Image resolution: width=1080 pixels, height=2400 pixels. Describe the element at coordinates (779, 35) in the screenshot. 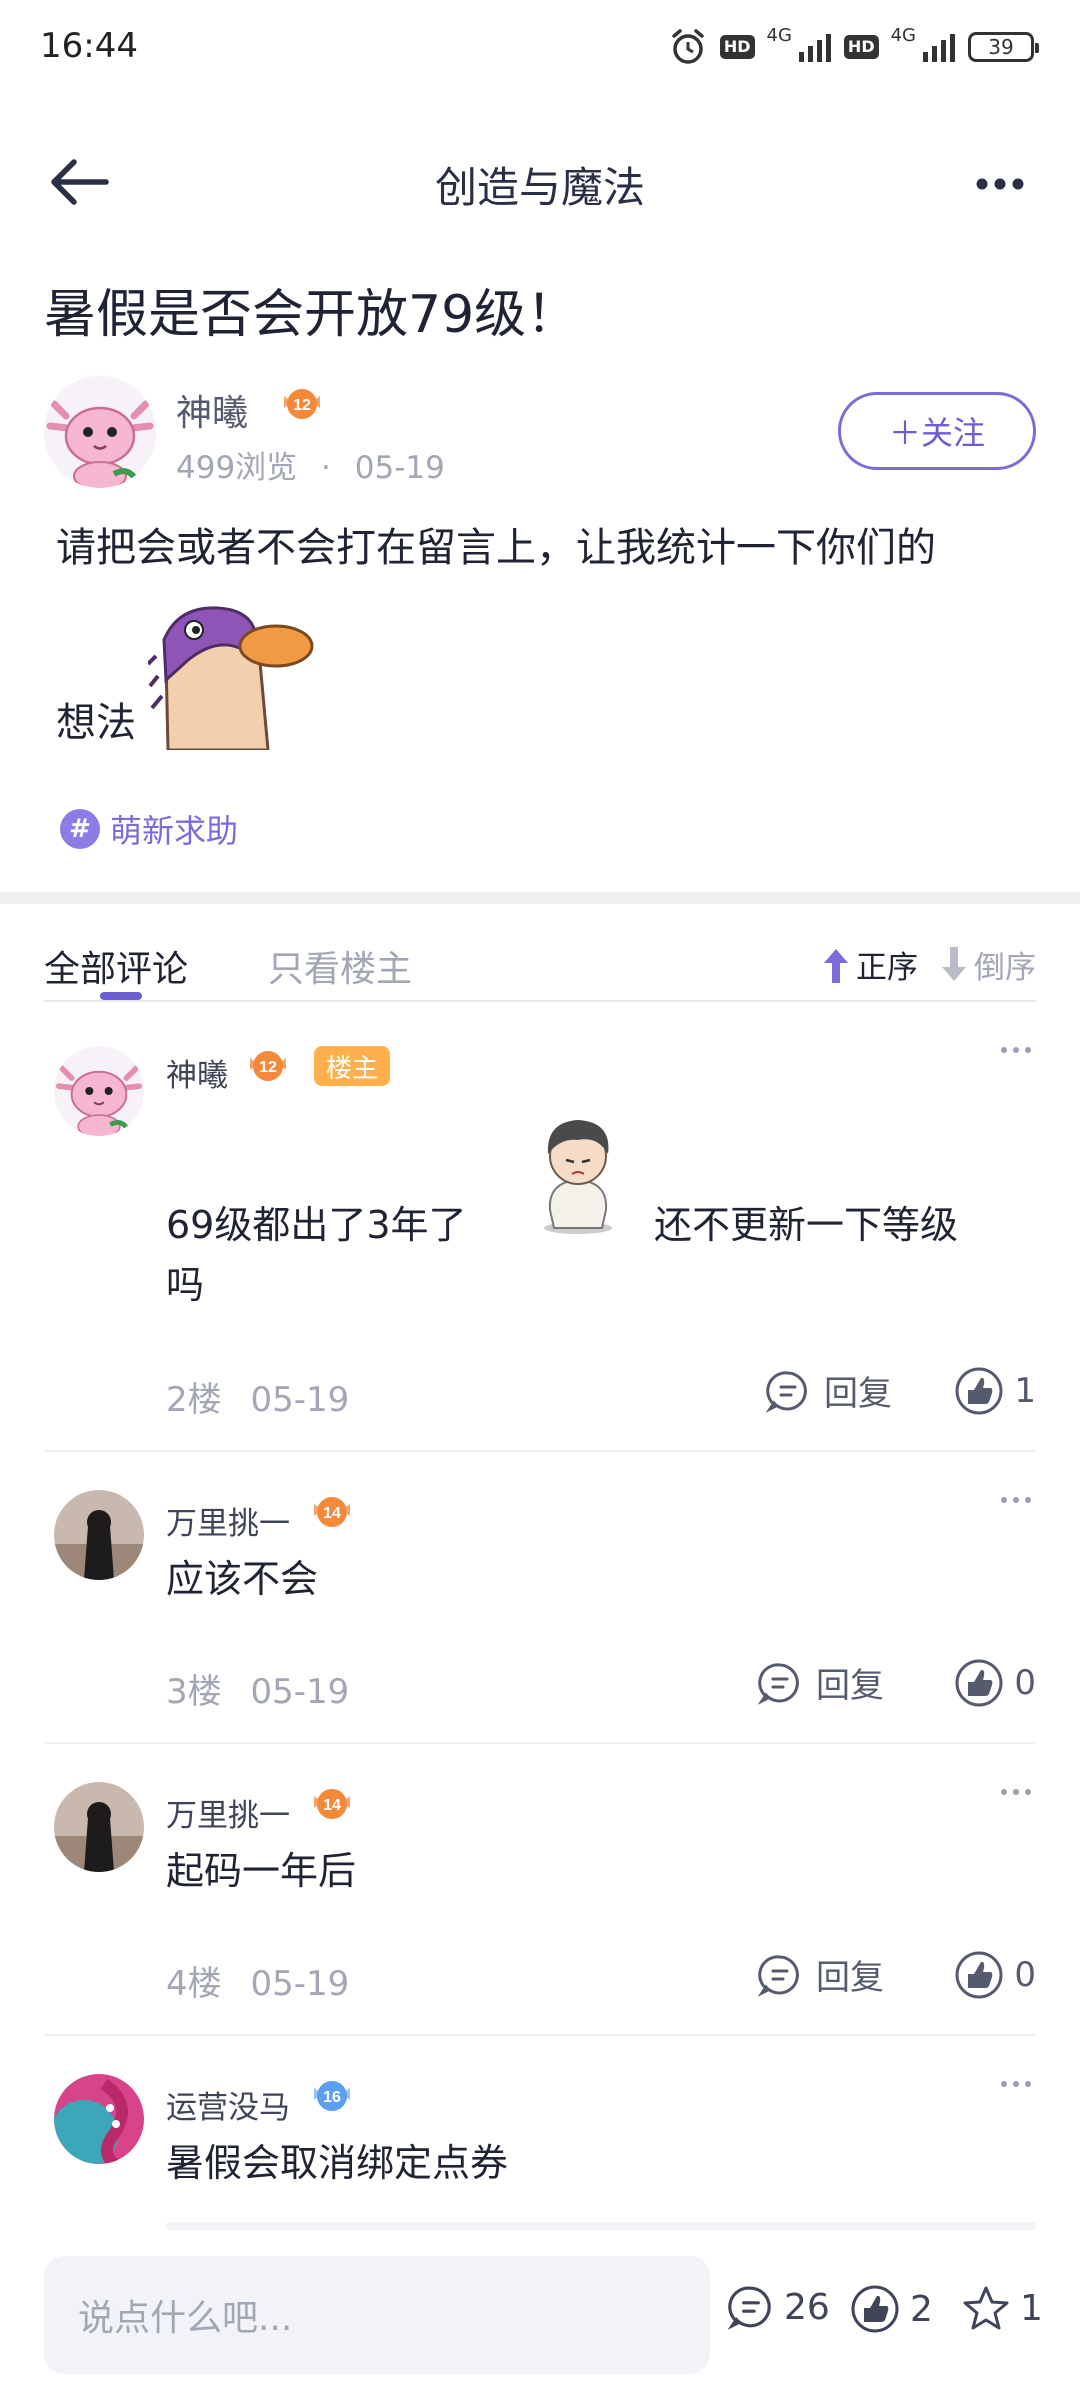

I see `network-type-1: 4G` at that location.